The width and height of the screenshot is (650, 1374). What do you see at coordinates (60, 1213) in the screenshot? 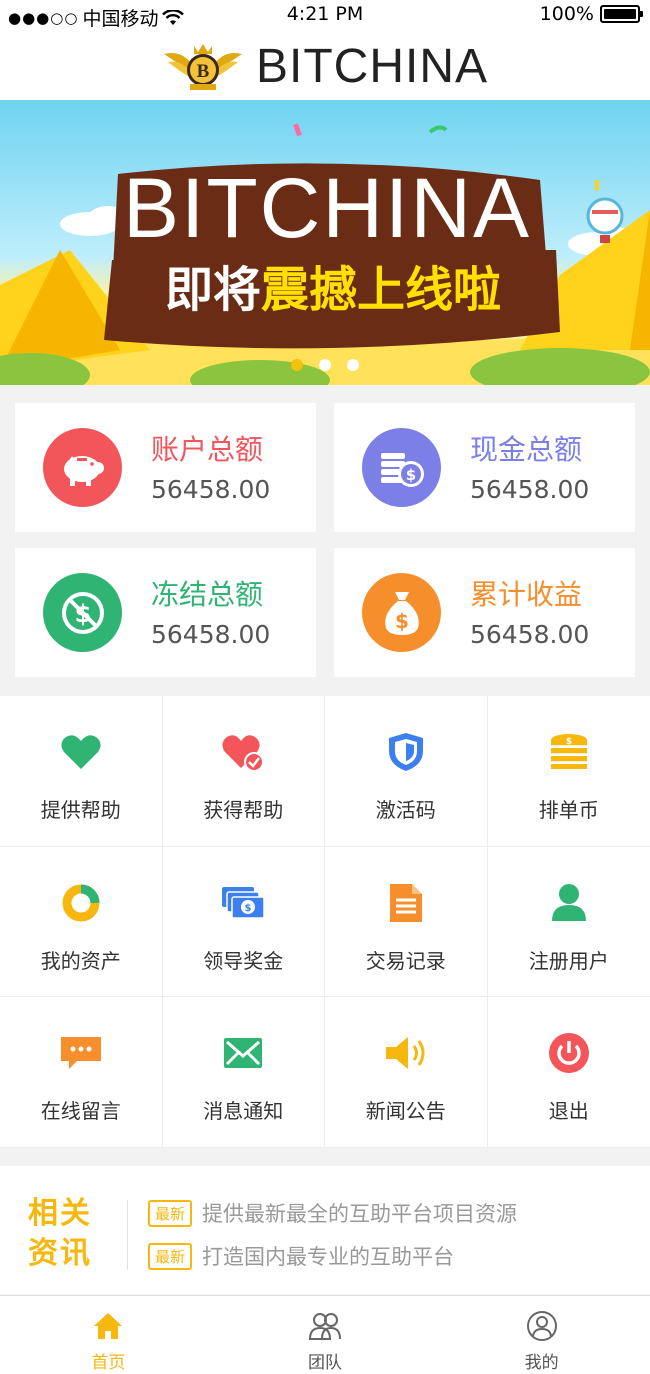
I see `news-title-line1: 相关` at bounding box center [60, 1213].